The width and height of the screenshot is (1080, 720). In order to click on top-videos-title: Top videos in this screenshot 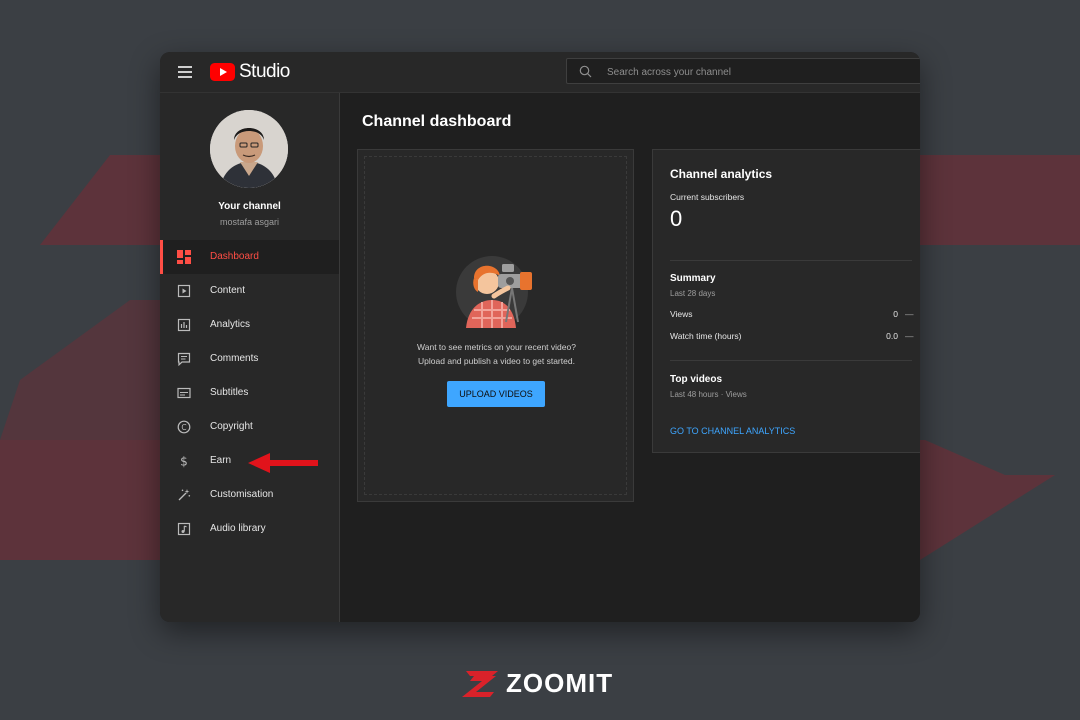, I will do `click(696, 379)`.